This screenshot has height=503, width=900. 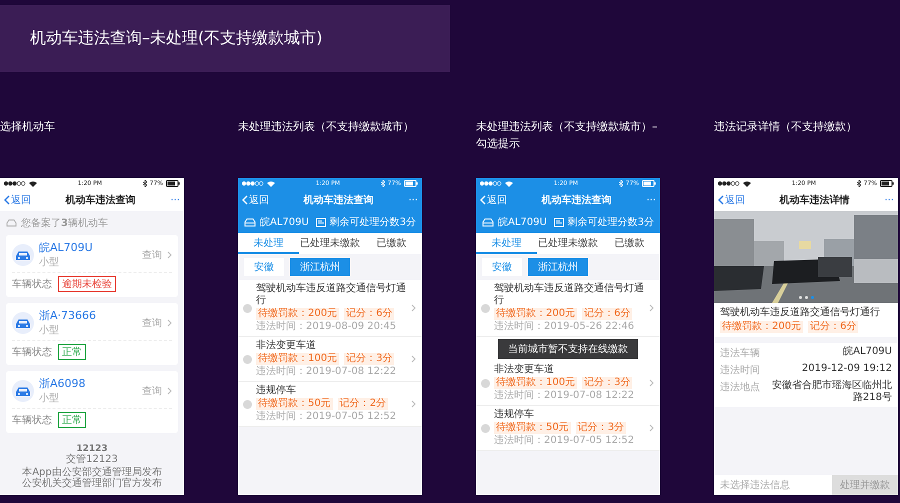 What do you see at coordinates (92, 459) in the screenshot?
I see `logo-caption: 交管12123` at bounding box center [92, 459].